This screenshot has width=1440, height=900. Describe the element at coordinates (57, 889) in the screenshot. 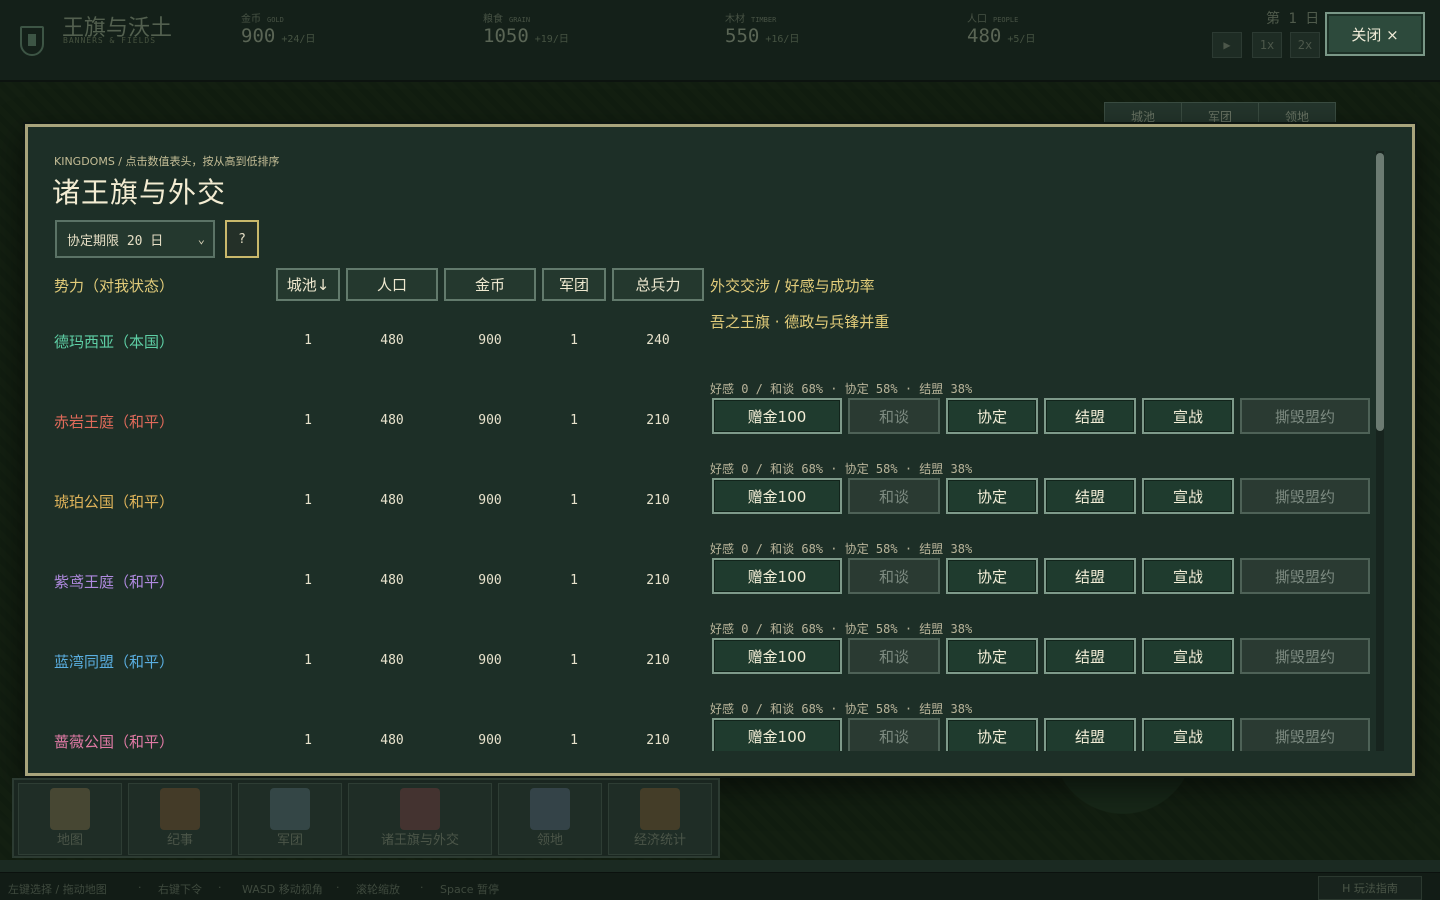

I see `control-hint: 左键选择 / 拖动地图` at that location.